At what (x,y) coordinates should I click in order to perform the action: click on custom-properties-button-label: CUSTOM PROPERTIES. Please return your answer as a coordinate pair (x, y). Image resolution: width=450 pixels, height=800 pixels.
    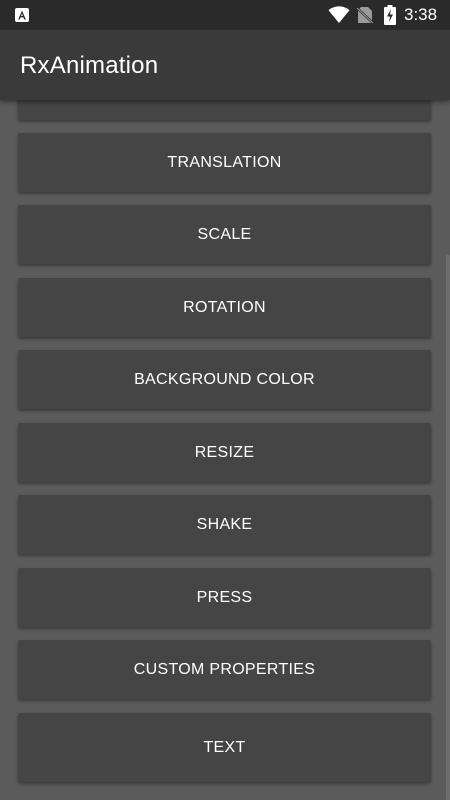
    Looking at the image, I should click on (224, 669).